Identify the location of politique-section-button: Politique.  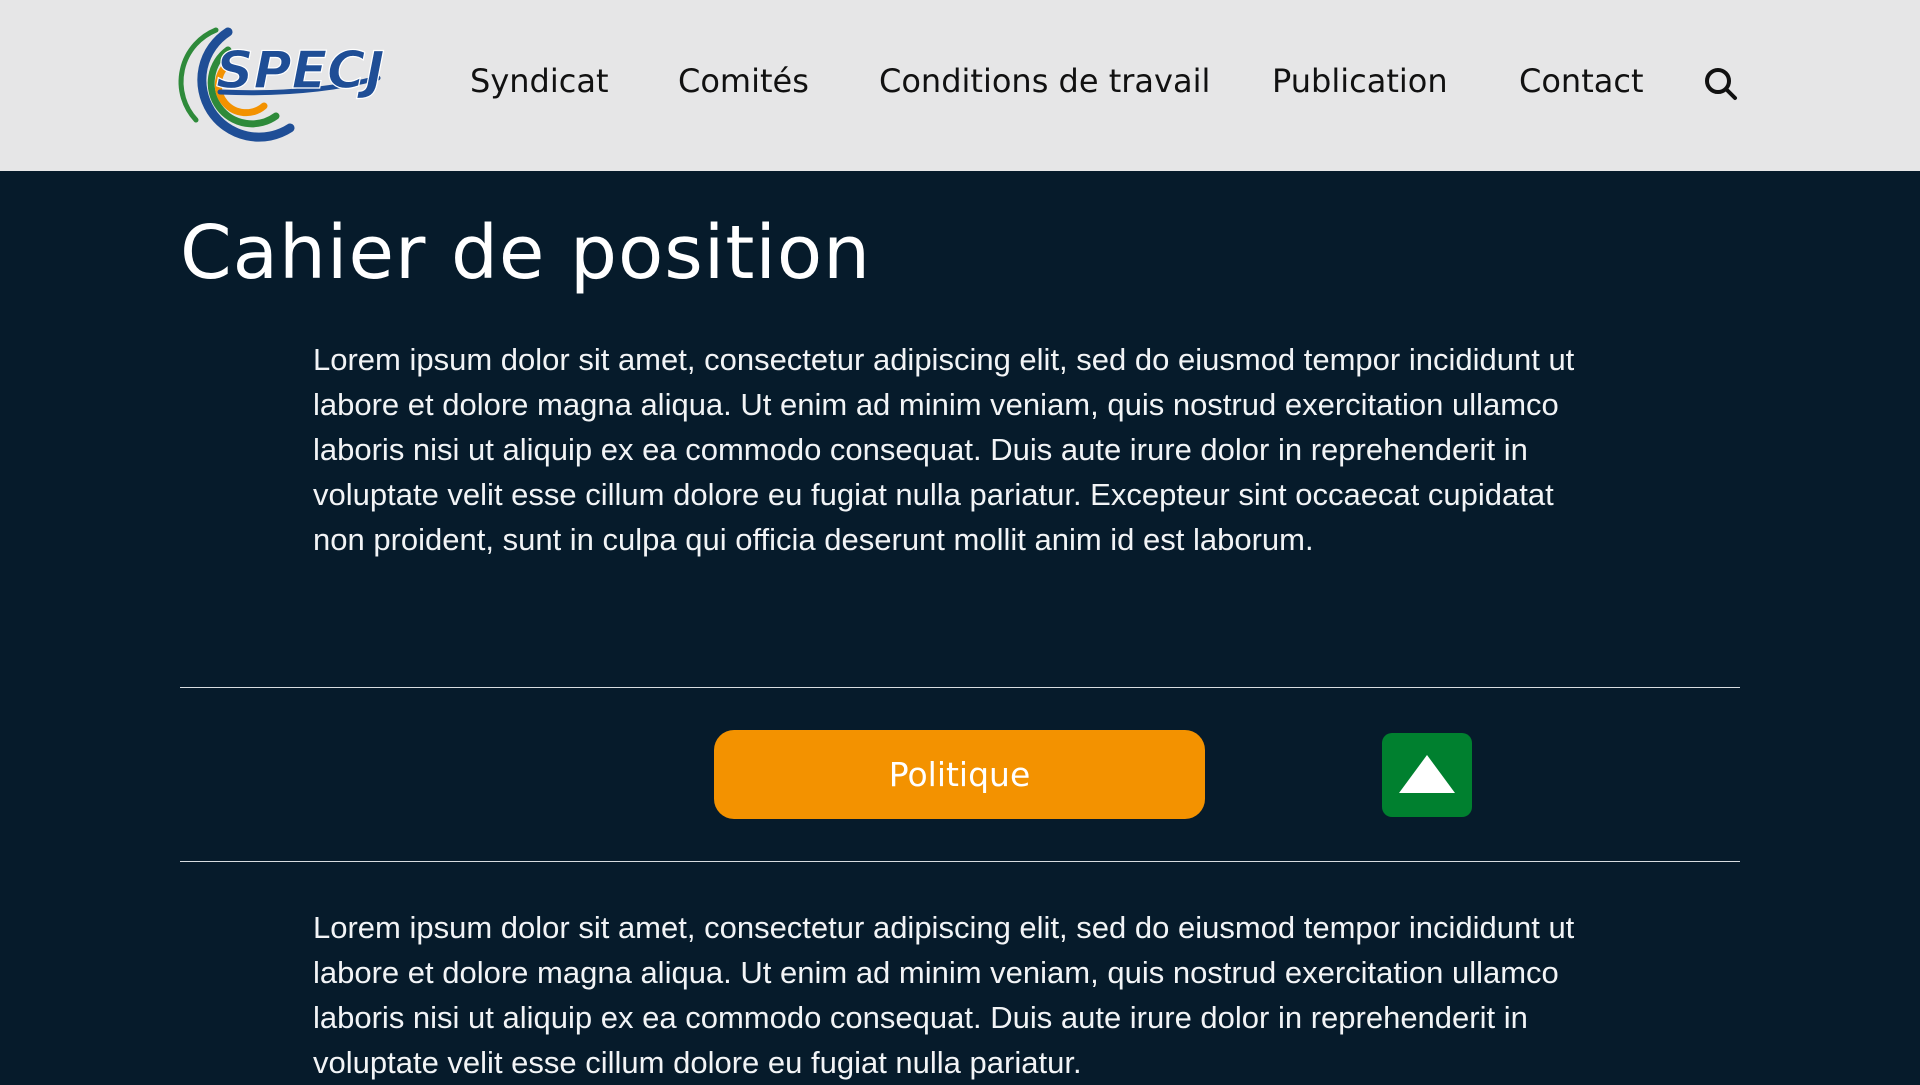
(959, 774).